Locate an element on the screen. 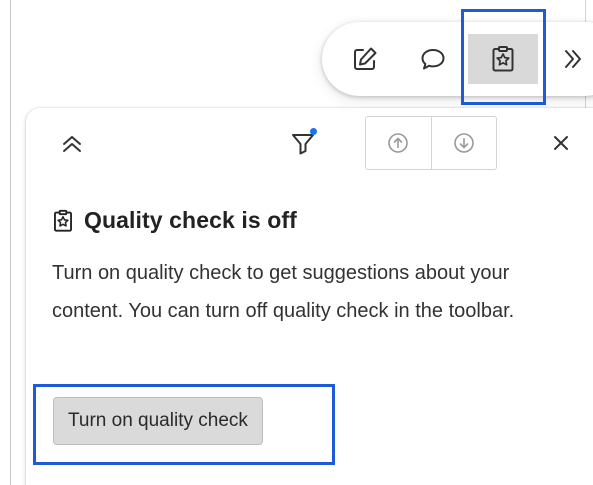 Image resolution: width=593 pixels, height=485 pixels. previous-issue-button is located at coordinates (399, 143).